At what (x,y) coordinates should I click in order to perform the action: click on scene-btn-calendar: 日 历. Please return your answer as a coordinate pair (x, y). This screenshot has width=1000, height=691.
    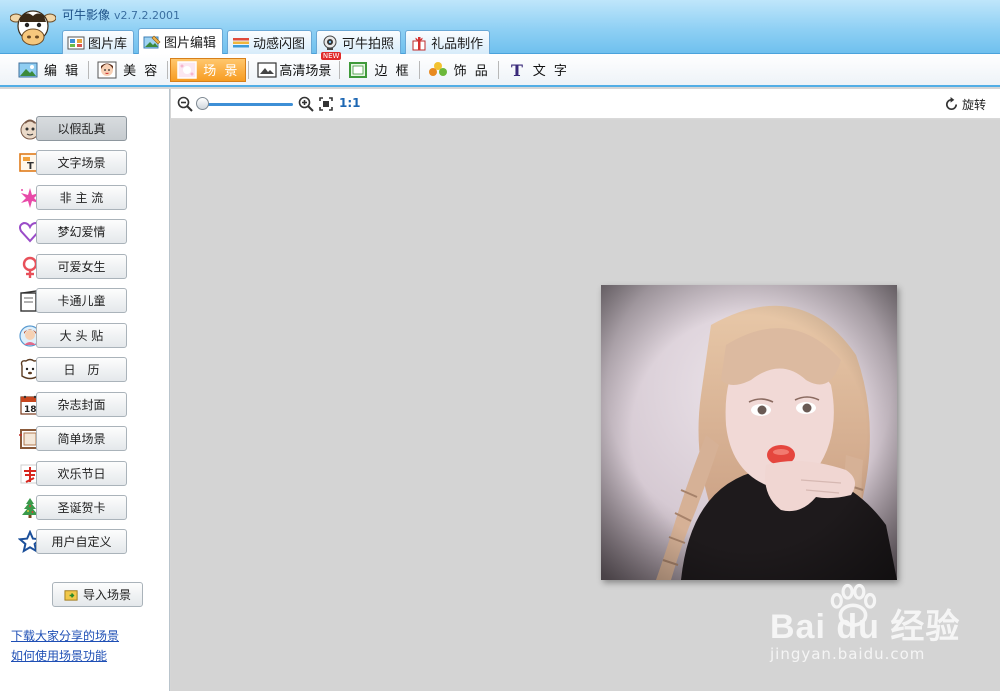
    Looking at the image, I should click on (81, 369).